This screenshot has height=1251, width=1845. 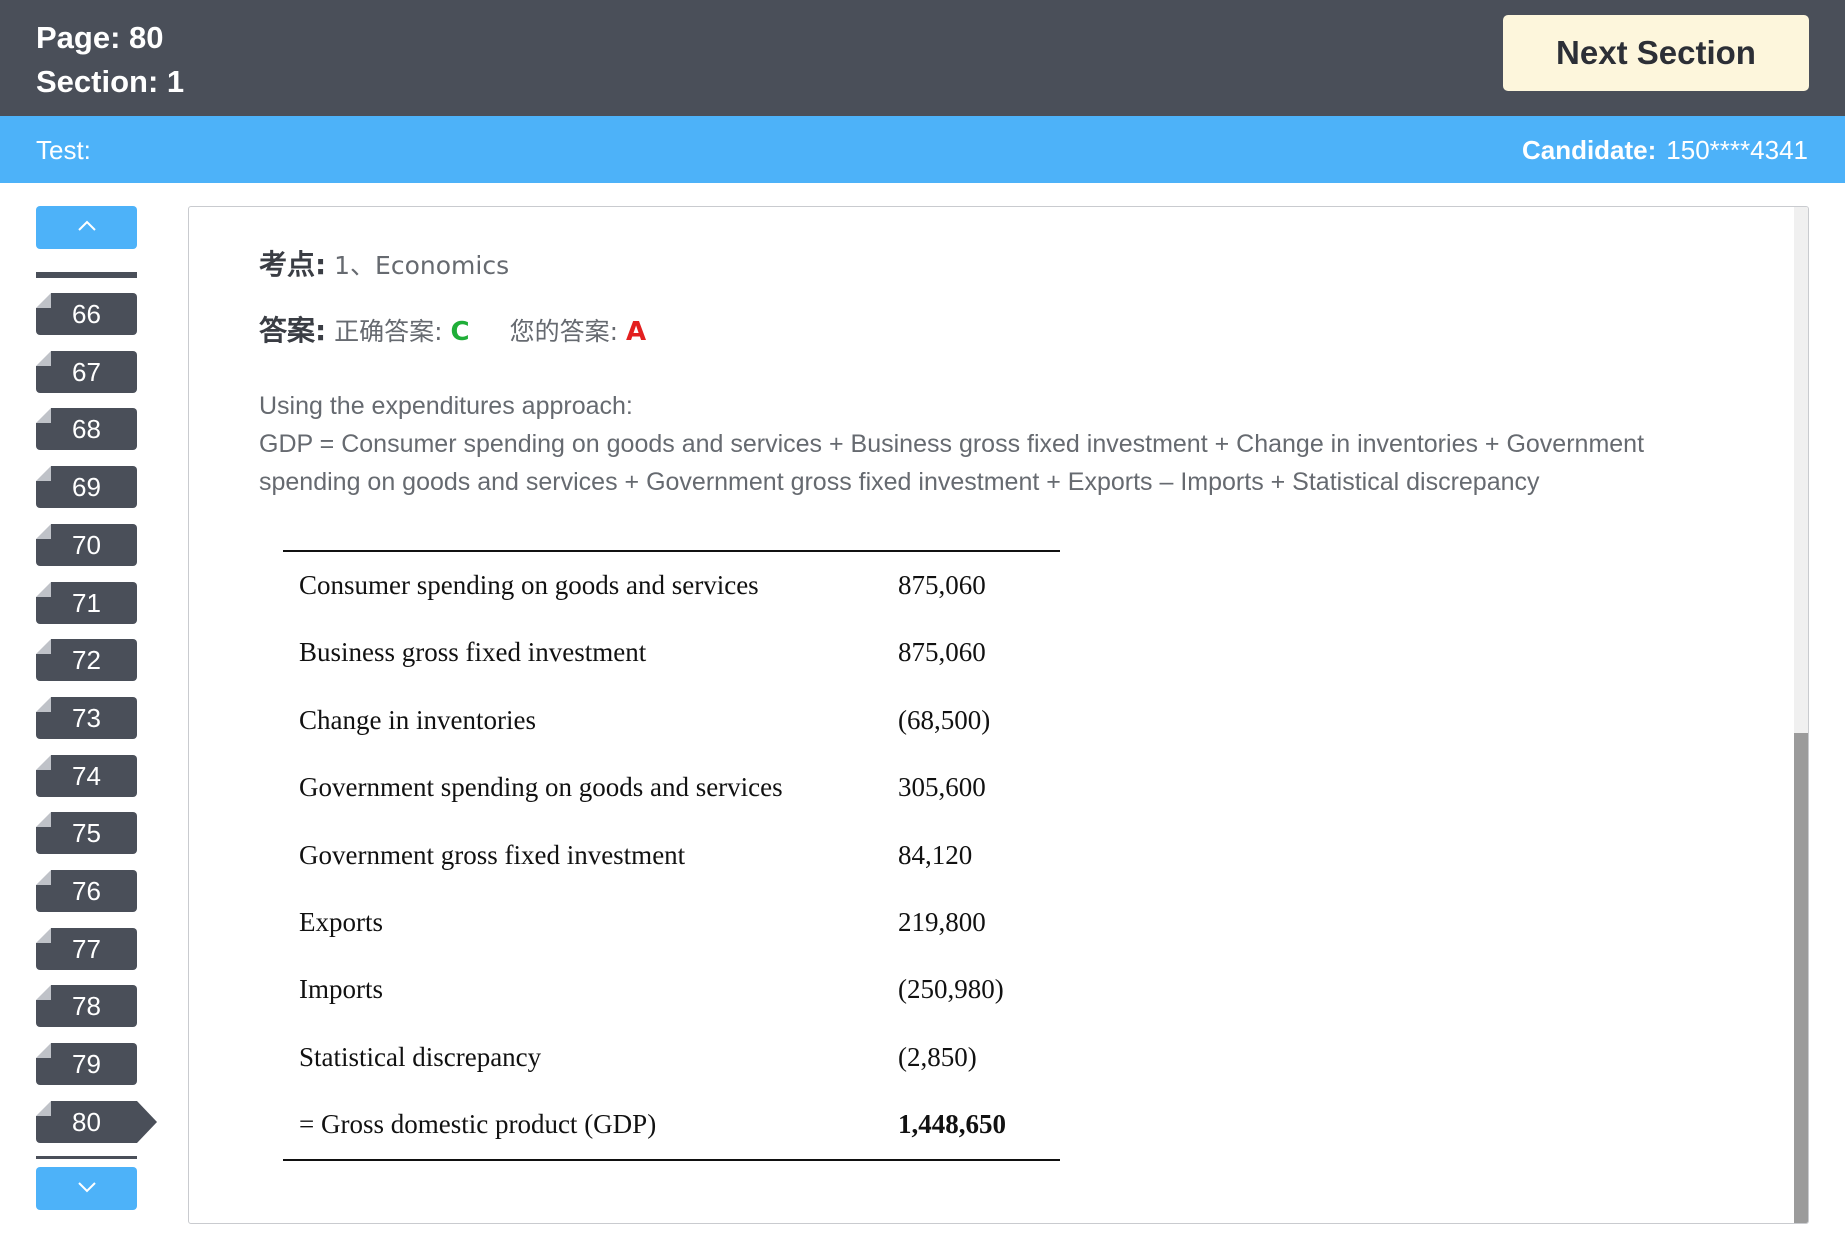 What do you see at coordinates (293, 264) in the screenshot?
I see `topic-label: 考点:` at bounding box center [293, 264].